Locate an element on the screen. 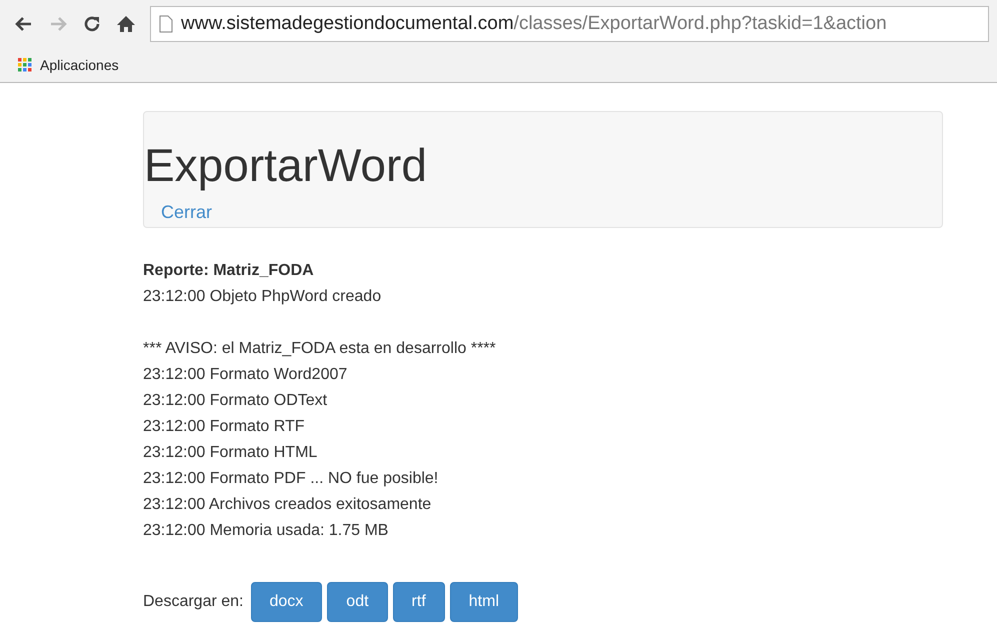 Image resolution: width=997 pixels, height=630 pixels. log-line: 23:12:00 Objeto PhpWord creado is located at coordinates (262, 297).